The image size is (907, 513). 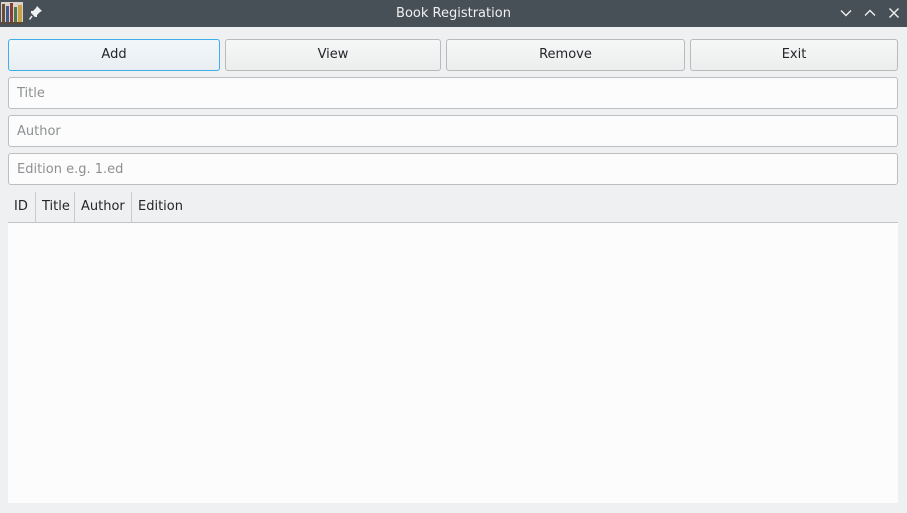 I want to click on column-header-edition: Edition, so click(x=162, y=207).